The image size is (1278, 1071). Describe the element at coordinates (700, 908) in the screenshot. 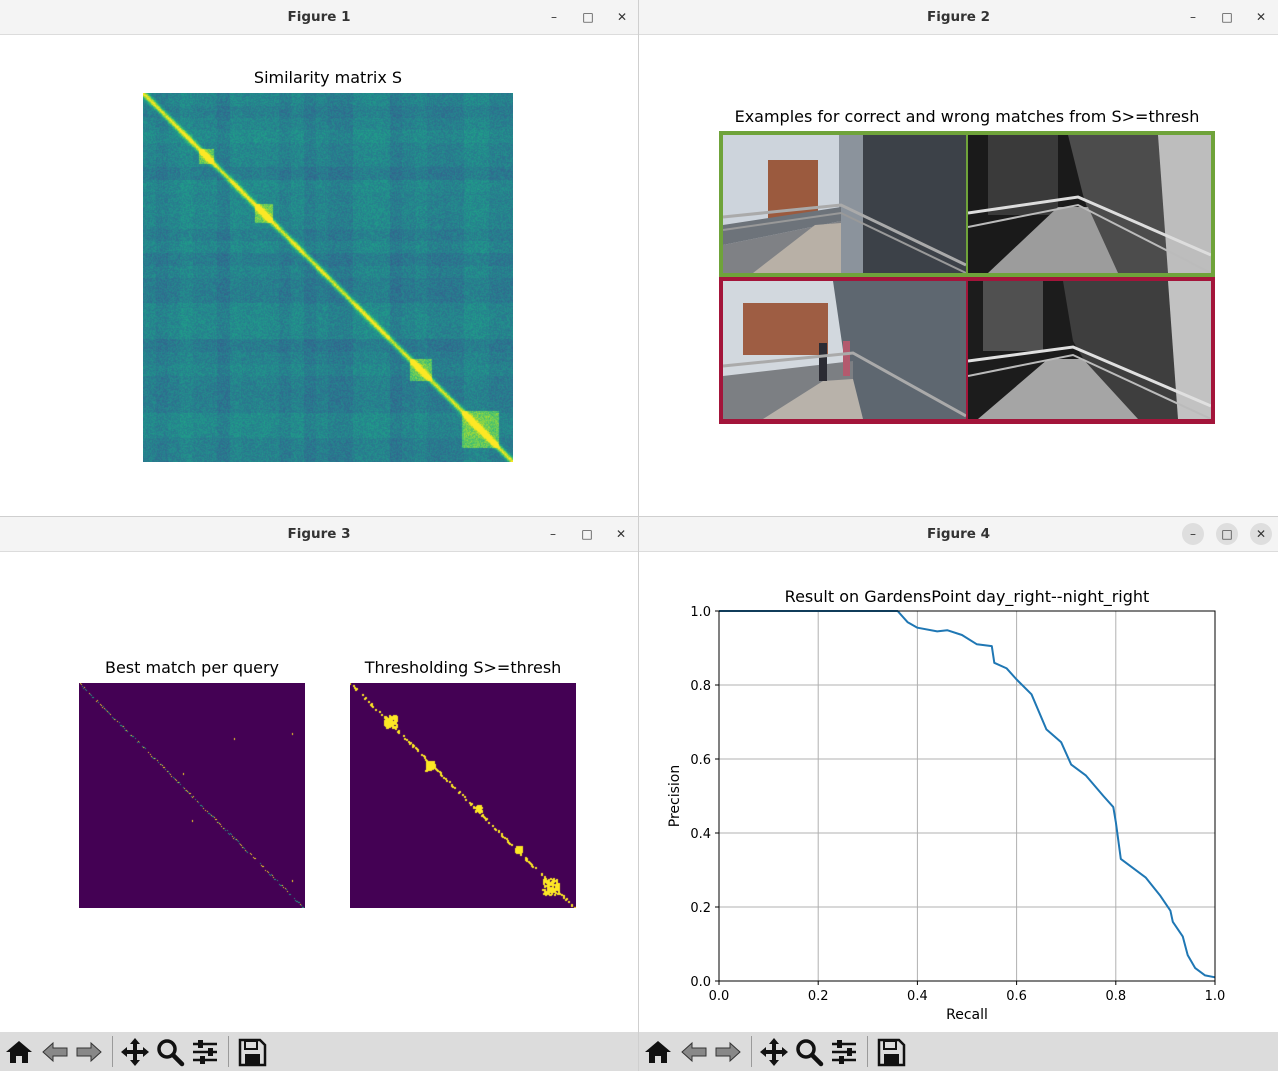

I see `y-tick-label: 0.2` at that location.